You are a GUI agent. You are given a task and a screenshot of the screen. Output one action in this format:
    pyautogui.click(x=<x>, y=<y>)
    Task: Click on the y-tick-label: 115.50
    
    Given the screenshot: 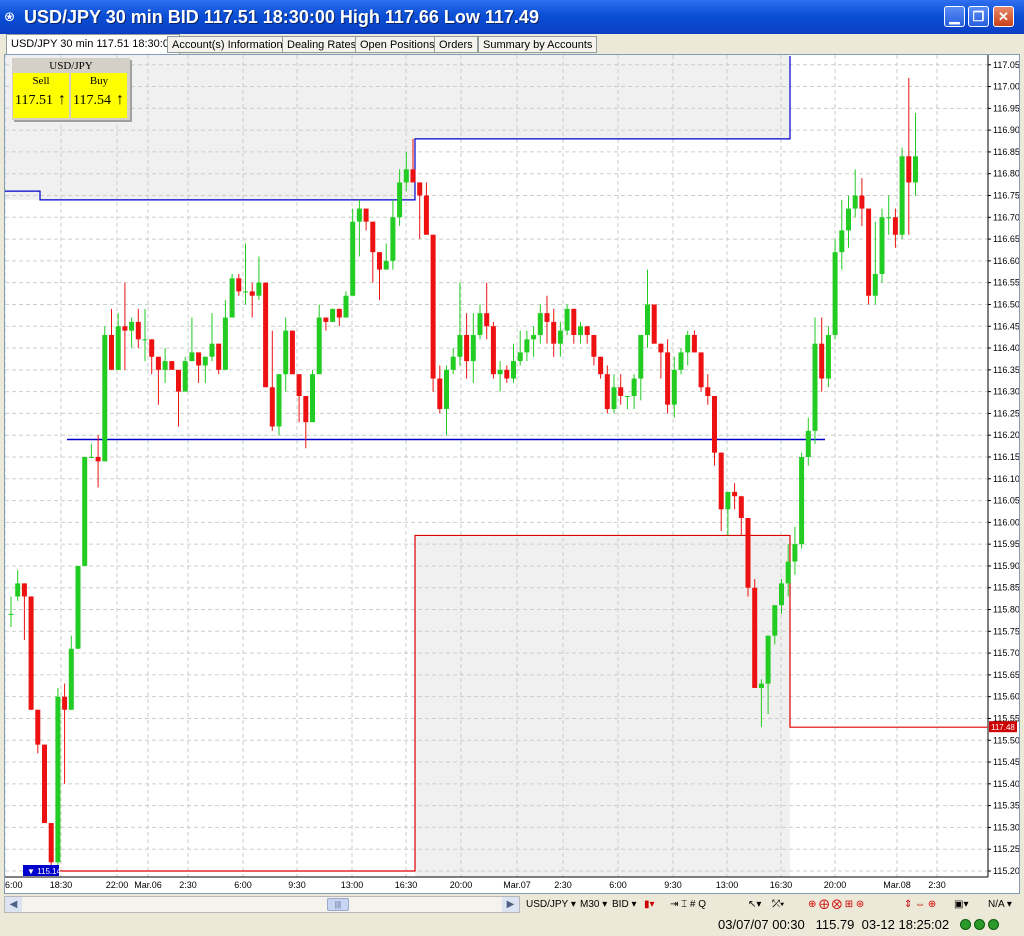 What is the action you would take?
    pyautogui.click(x=1006, y=740)
    